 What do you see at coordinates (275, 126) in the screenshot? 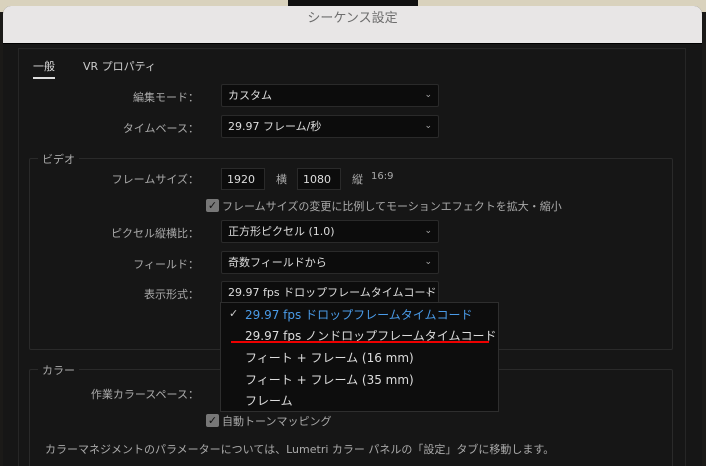
I see `timebase-value: 29.97 フレーム/秒` at bounding box center [275, 126].